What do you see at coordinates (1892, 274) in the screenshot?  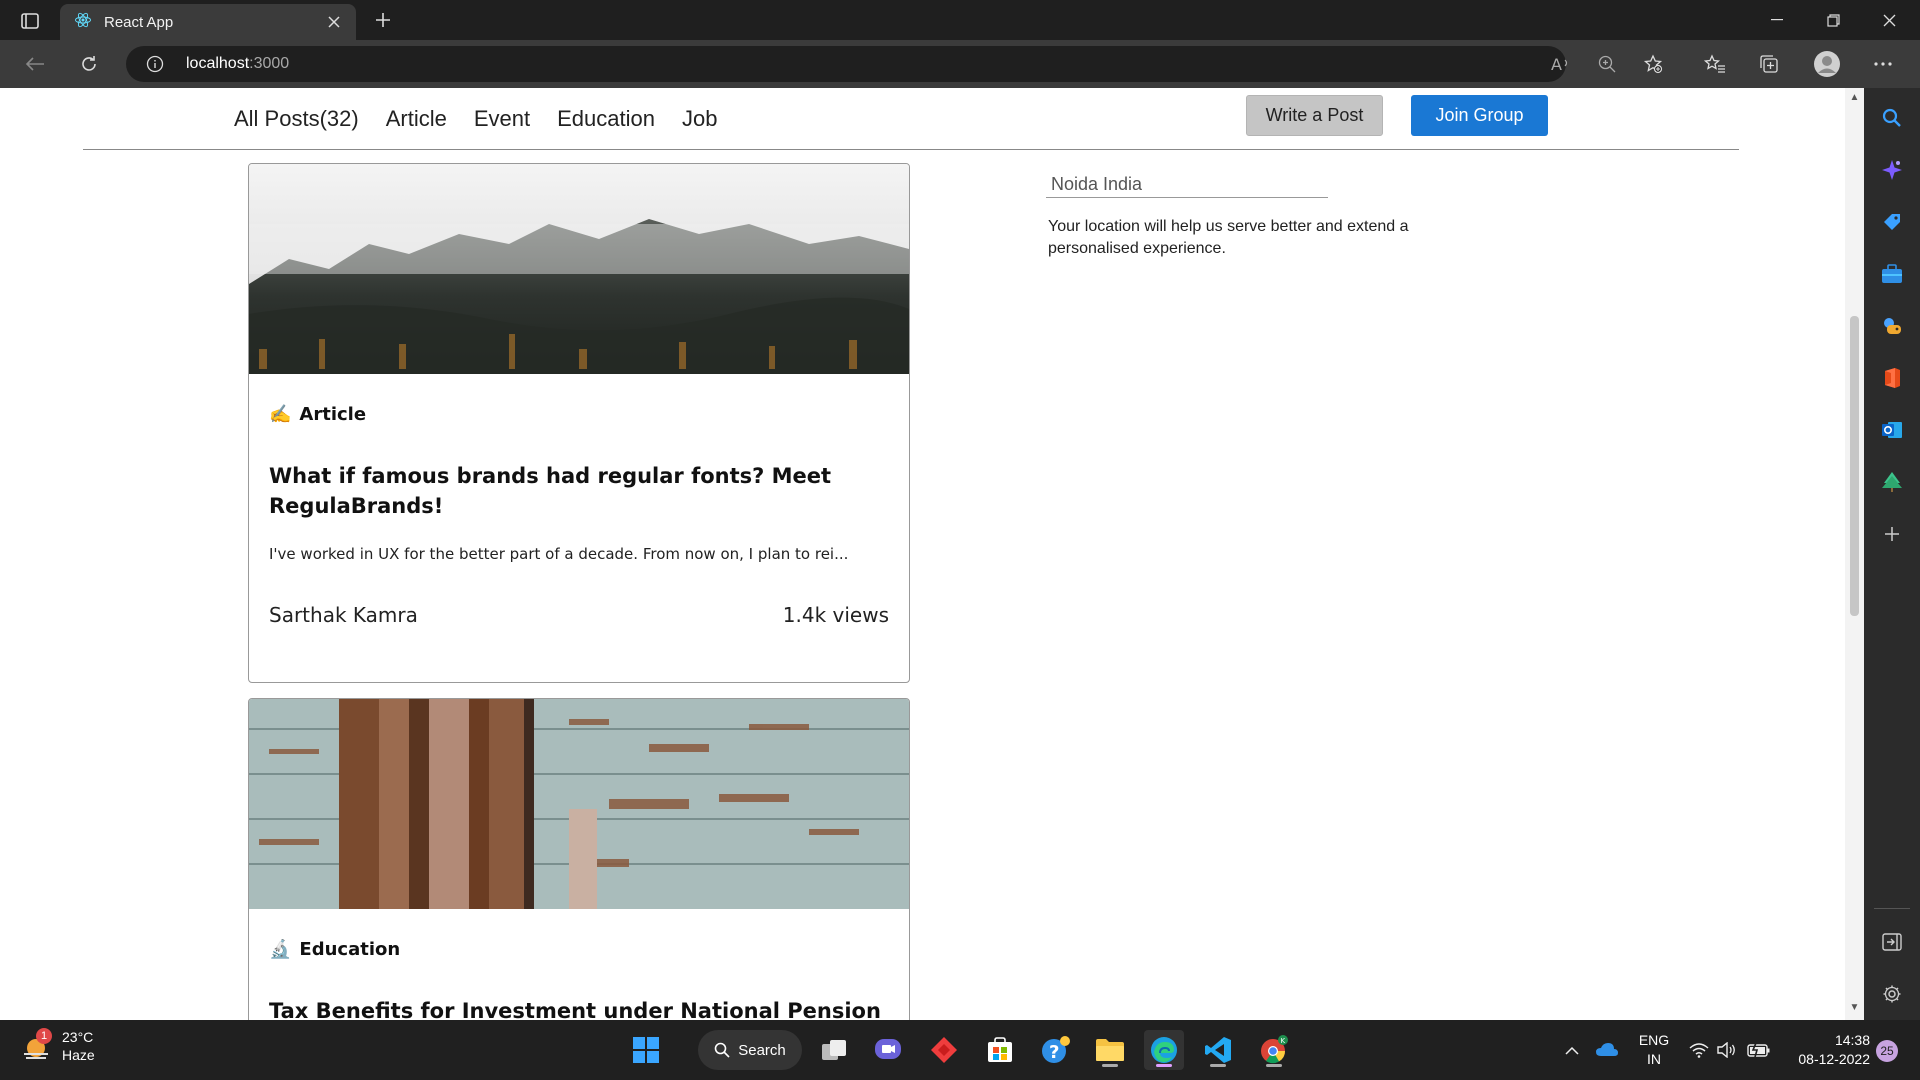 I see `tools-briefcase-icon` at bounding box center [1892, 274].